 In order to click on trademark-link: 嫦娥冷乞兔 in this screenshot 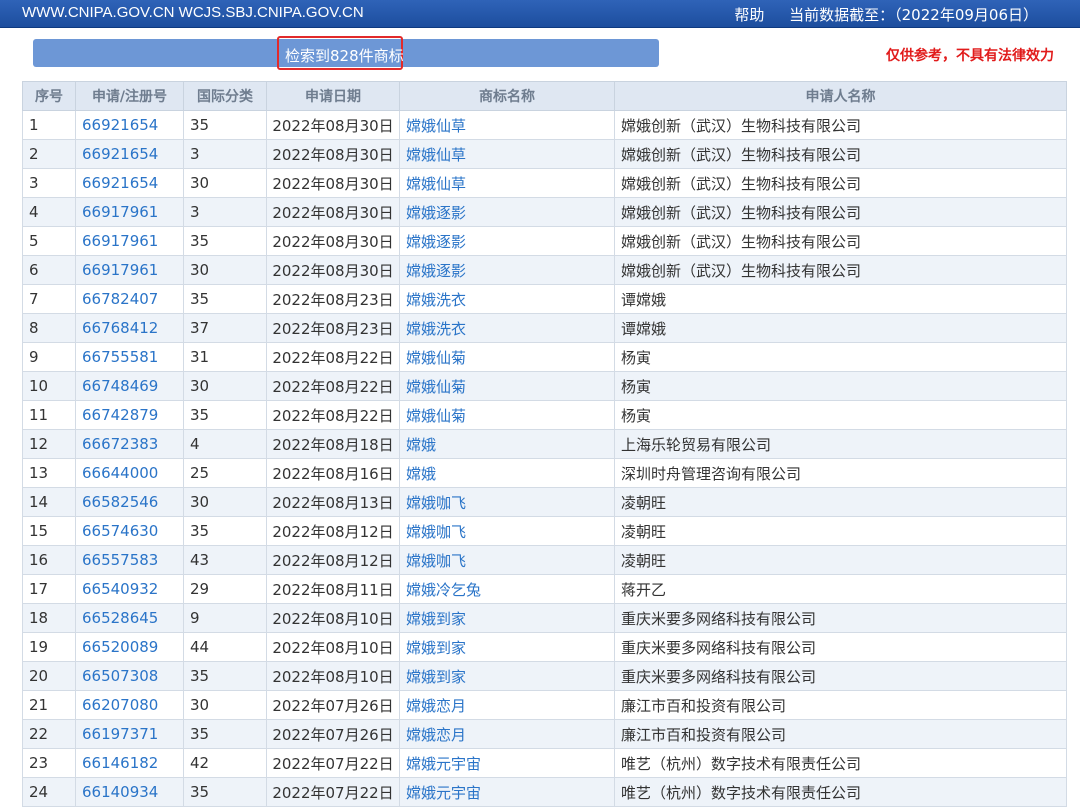, I will do `click(507, 589)`.